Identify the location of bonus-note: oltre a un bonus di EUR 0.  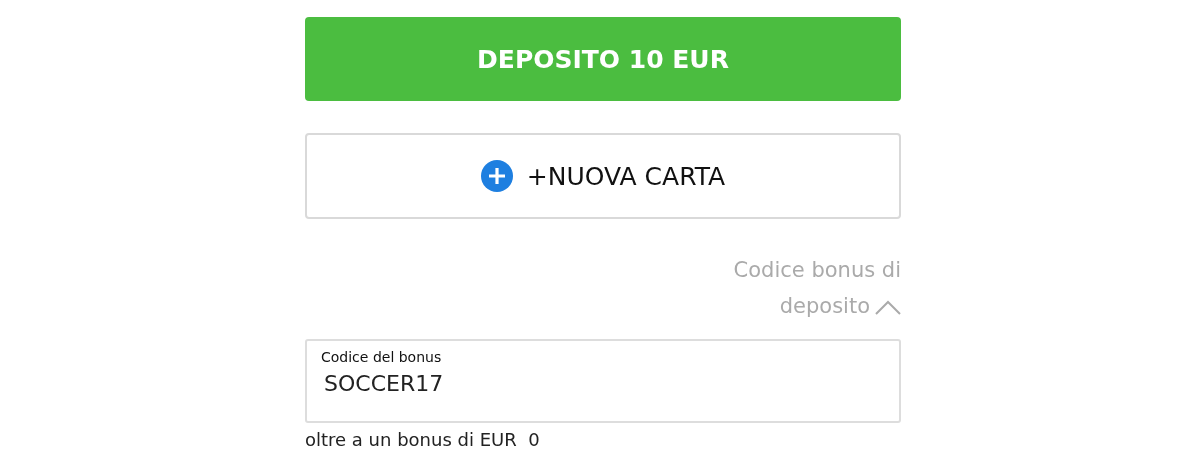
(423, 439).